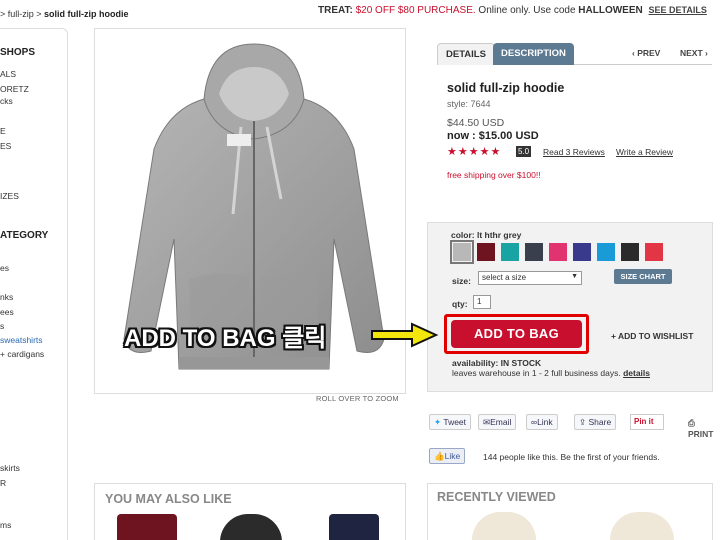 The height and width of the screenshot is (540, 720). What do you see at coordinates (496, 497) in the screenshot?
I see `recently-viewed-title: RECENTLY VIEWED` at bounding box center [496, 497].